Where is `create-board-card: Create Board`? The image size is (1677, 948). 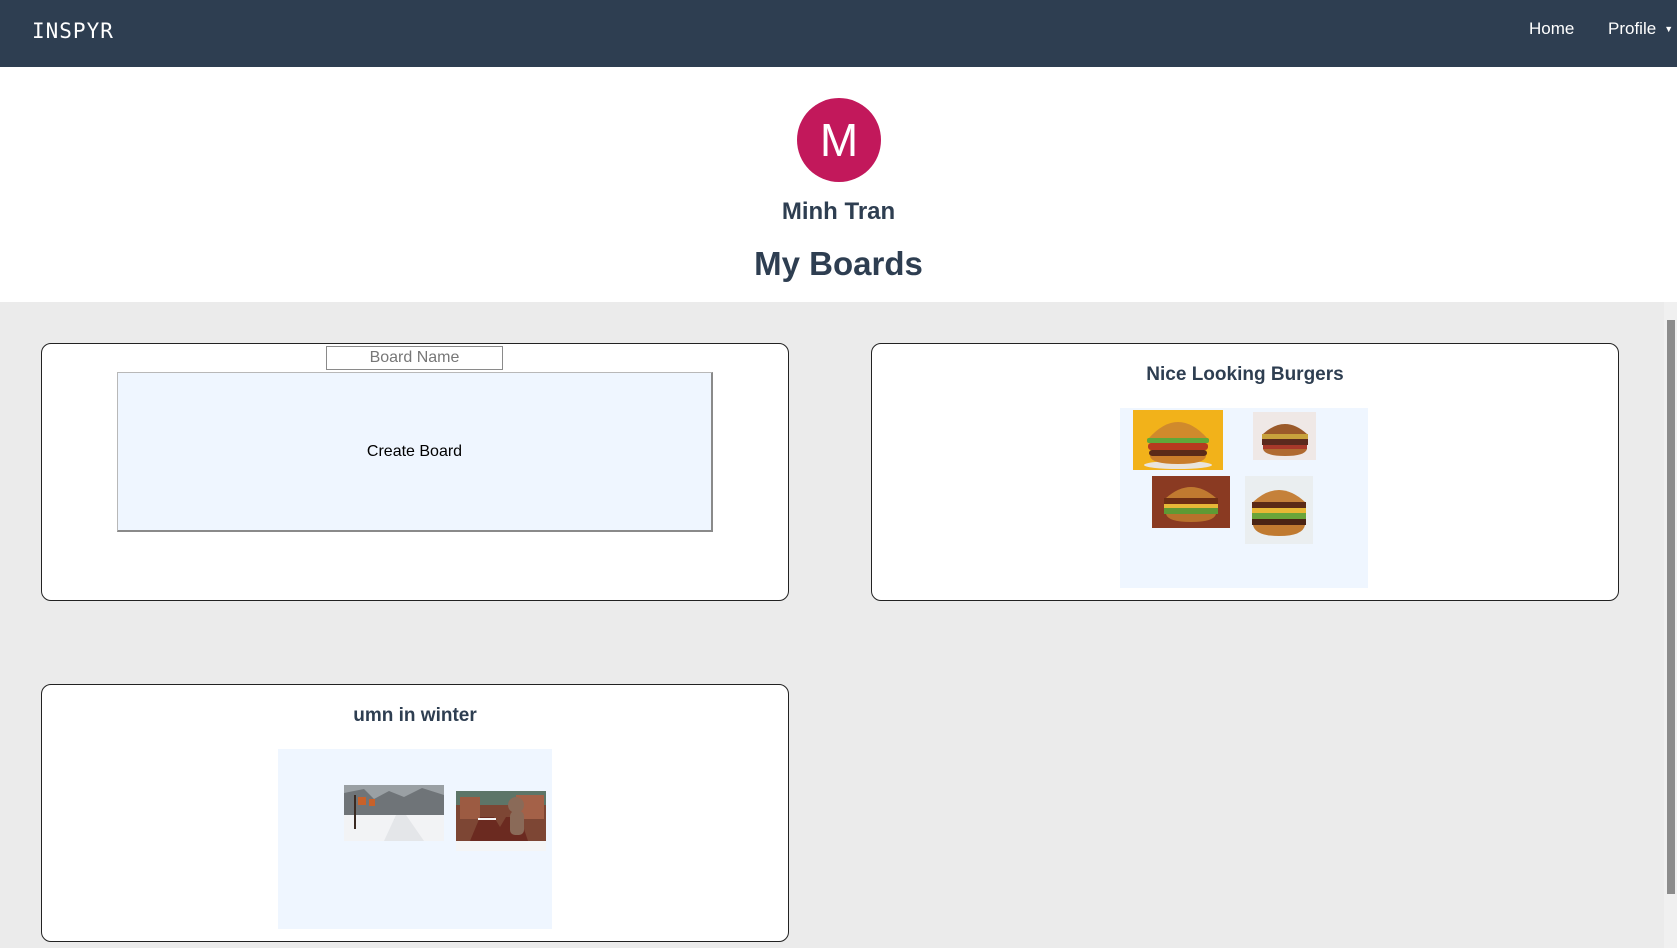
create-board-card: Create Board is located at coordinates (415, 472).